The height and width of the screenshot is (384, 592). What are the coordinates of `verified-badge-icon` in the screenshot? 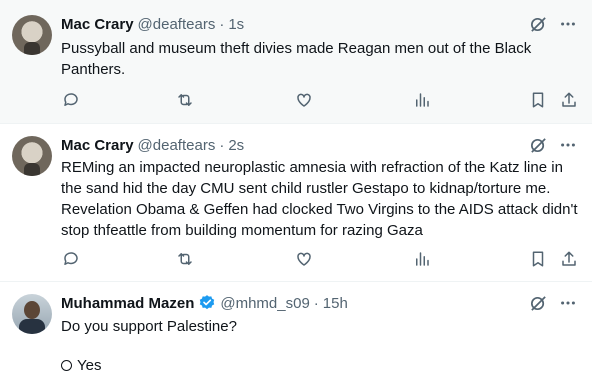 It's located at (207, 303).